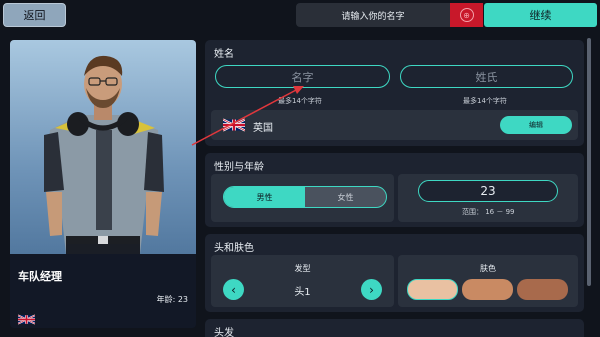  Describe the element at coordinates (488, 212) in the screenshot. I see `age-range-hint: 范围： 16 － 99` at that location.